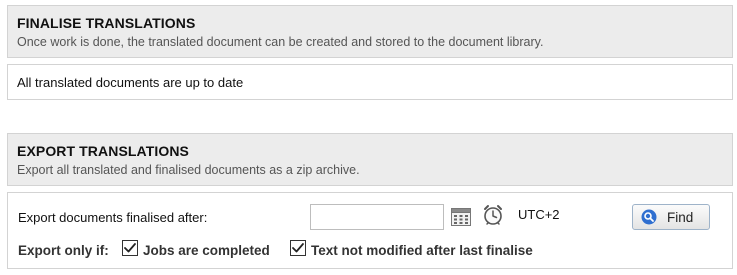  What do you see at coordinates (106, 23) in the screenshot?
I see `finalise-title: FINALISE TRANSLATIONS` at bounding box center [106, 23].